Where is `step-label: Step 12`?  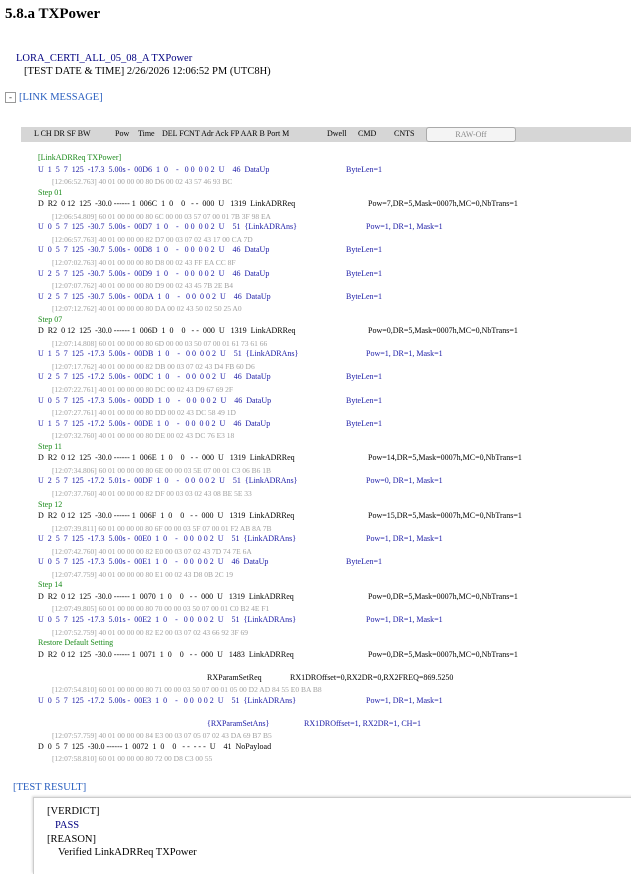
step-label: Step 12 is located at coordinates (50, 504).